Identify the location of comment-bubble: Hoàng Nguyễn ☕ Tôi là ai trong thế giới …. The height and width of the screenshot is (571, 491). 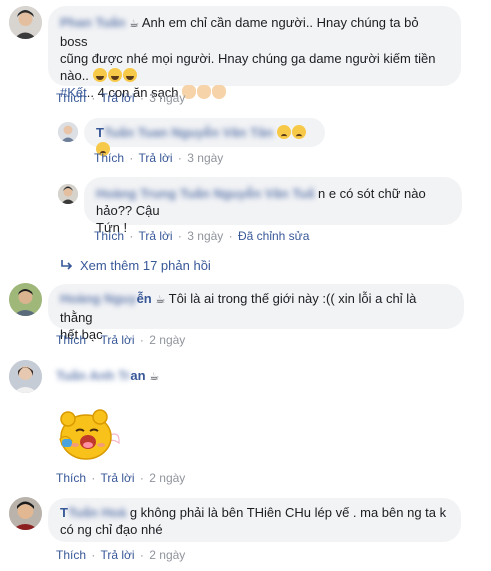
(256, 313).